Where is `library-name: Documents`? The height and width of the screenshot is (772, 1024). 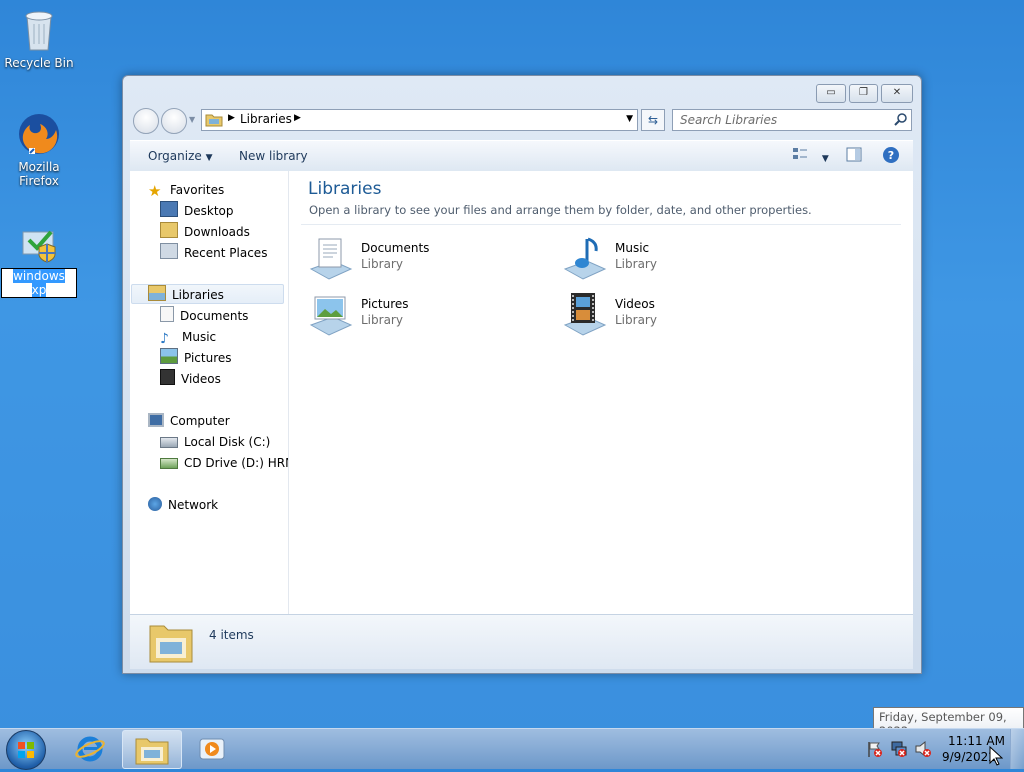
library-name: Documents is located at coordinates (395, 248).